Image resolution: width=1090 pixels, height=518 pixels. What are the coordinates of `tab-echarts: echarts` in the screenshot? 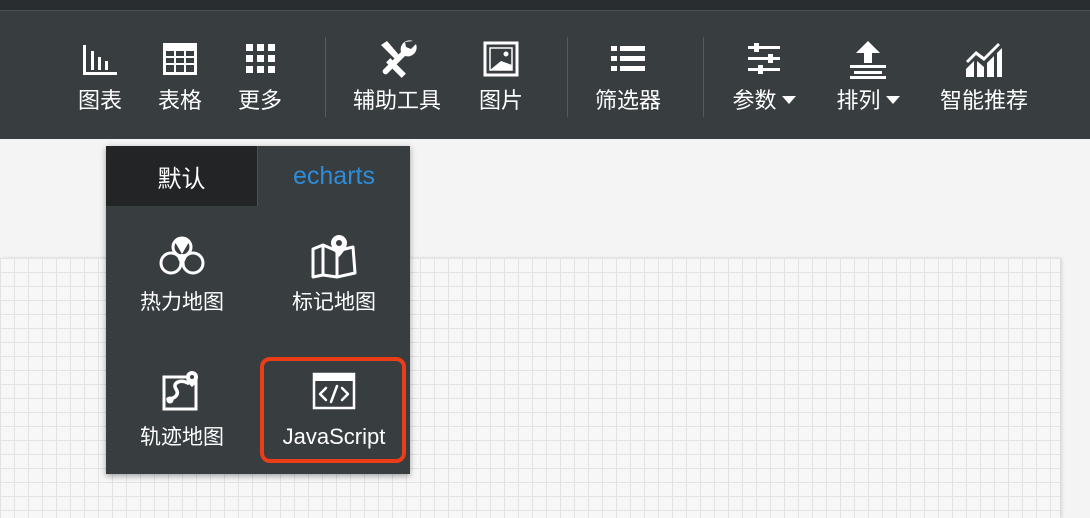 It's located at (334, 176).